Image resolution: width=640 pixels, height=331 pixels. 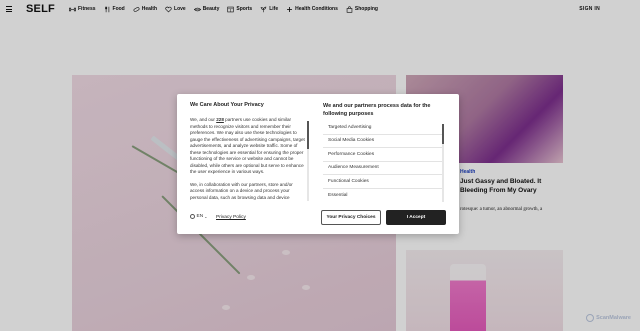 What do you see at coordinates (308, 161) in the screenshot?
I see `description-scrollbar` at bounding box center [308, 161].